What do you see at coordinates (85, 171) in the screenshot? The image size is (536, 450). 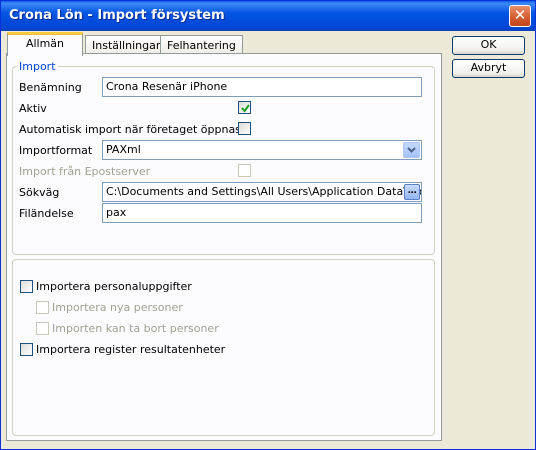 I see `email-import-label: Import från Epostserver` at bounding box center [85, 171].